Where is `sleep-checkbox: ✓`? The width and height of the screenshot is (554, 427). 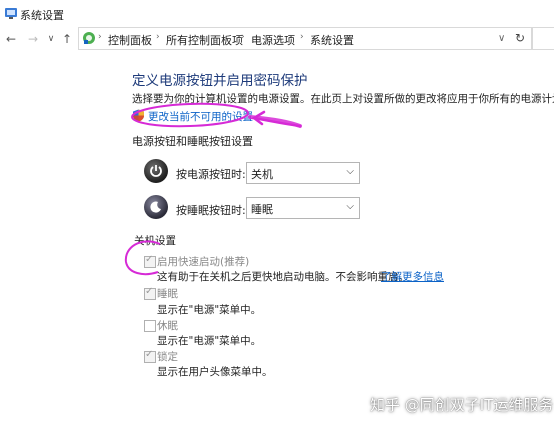
sleep-checkbox: ✓ is located at coordinates (150, 293).